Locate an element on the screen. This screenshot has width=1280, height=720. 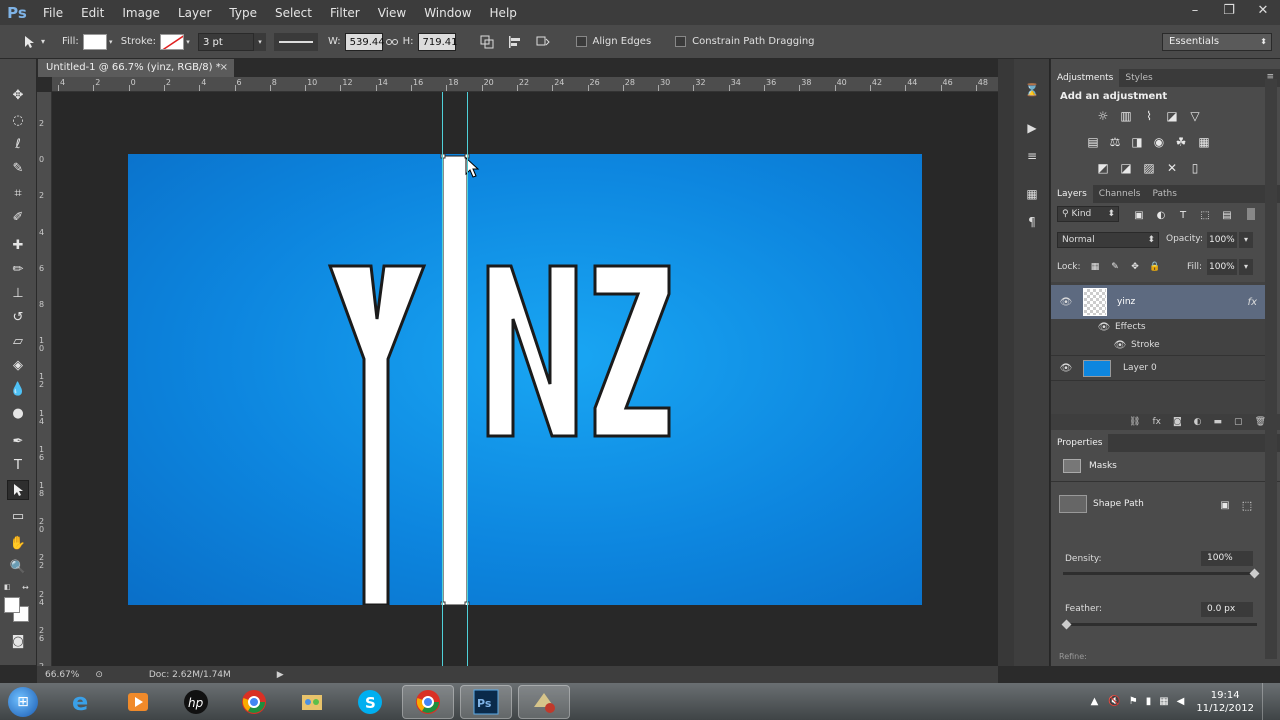
blend-mode-dropdown: Normal ⬍ is located at coordinates (1108, 240).